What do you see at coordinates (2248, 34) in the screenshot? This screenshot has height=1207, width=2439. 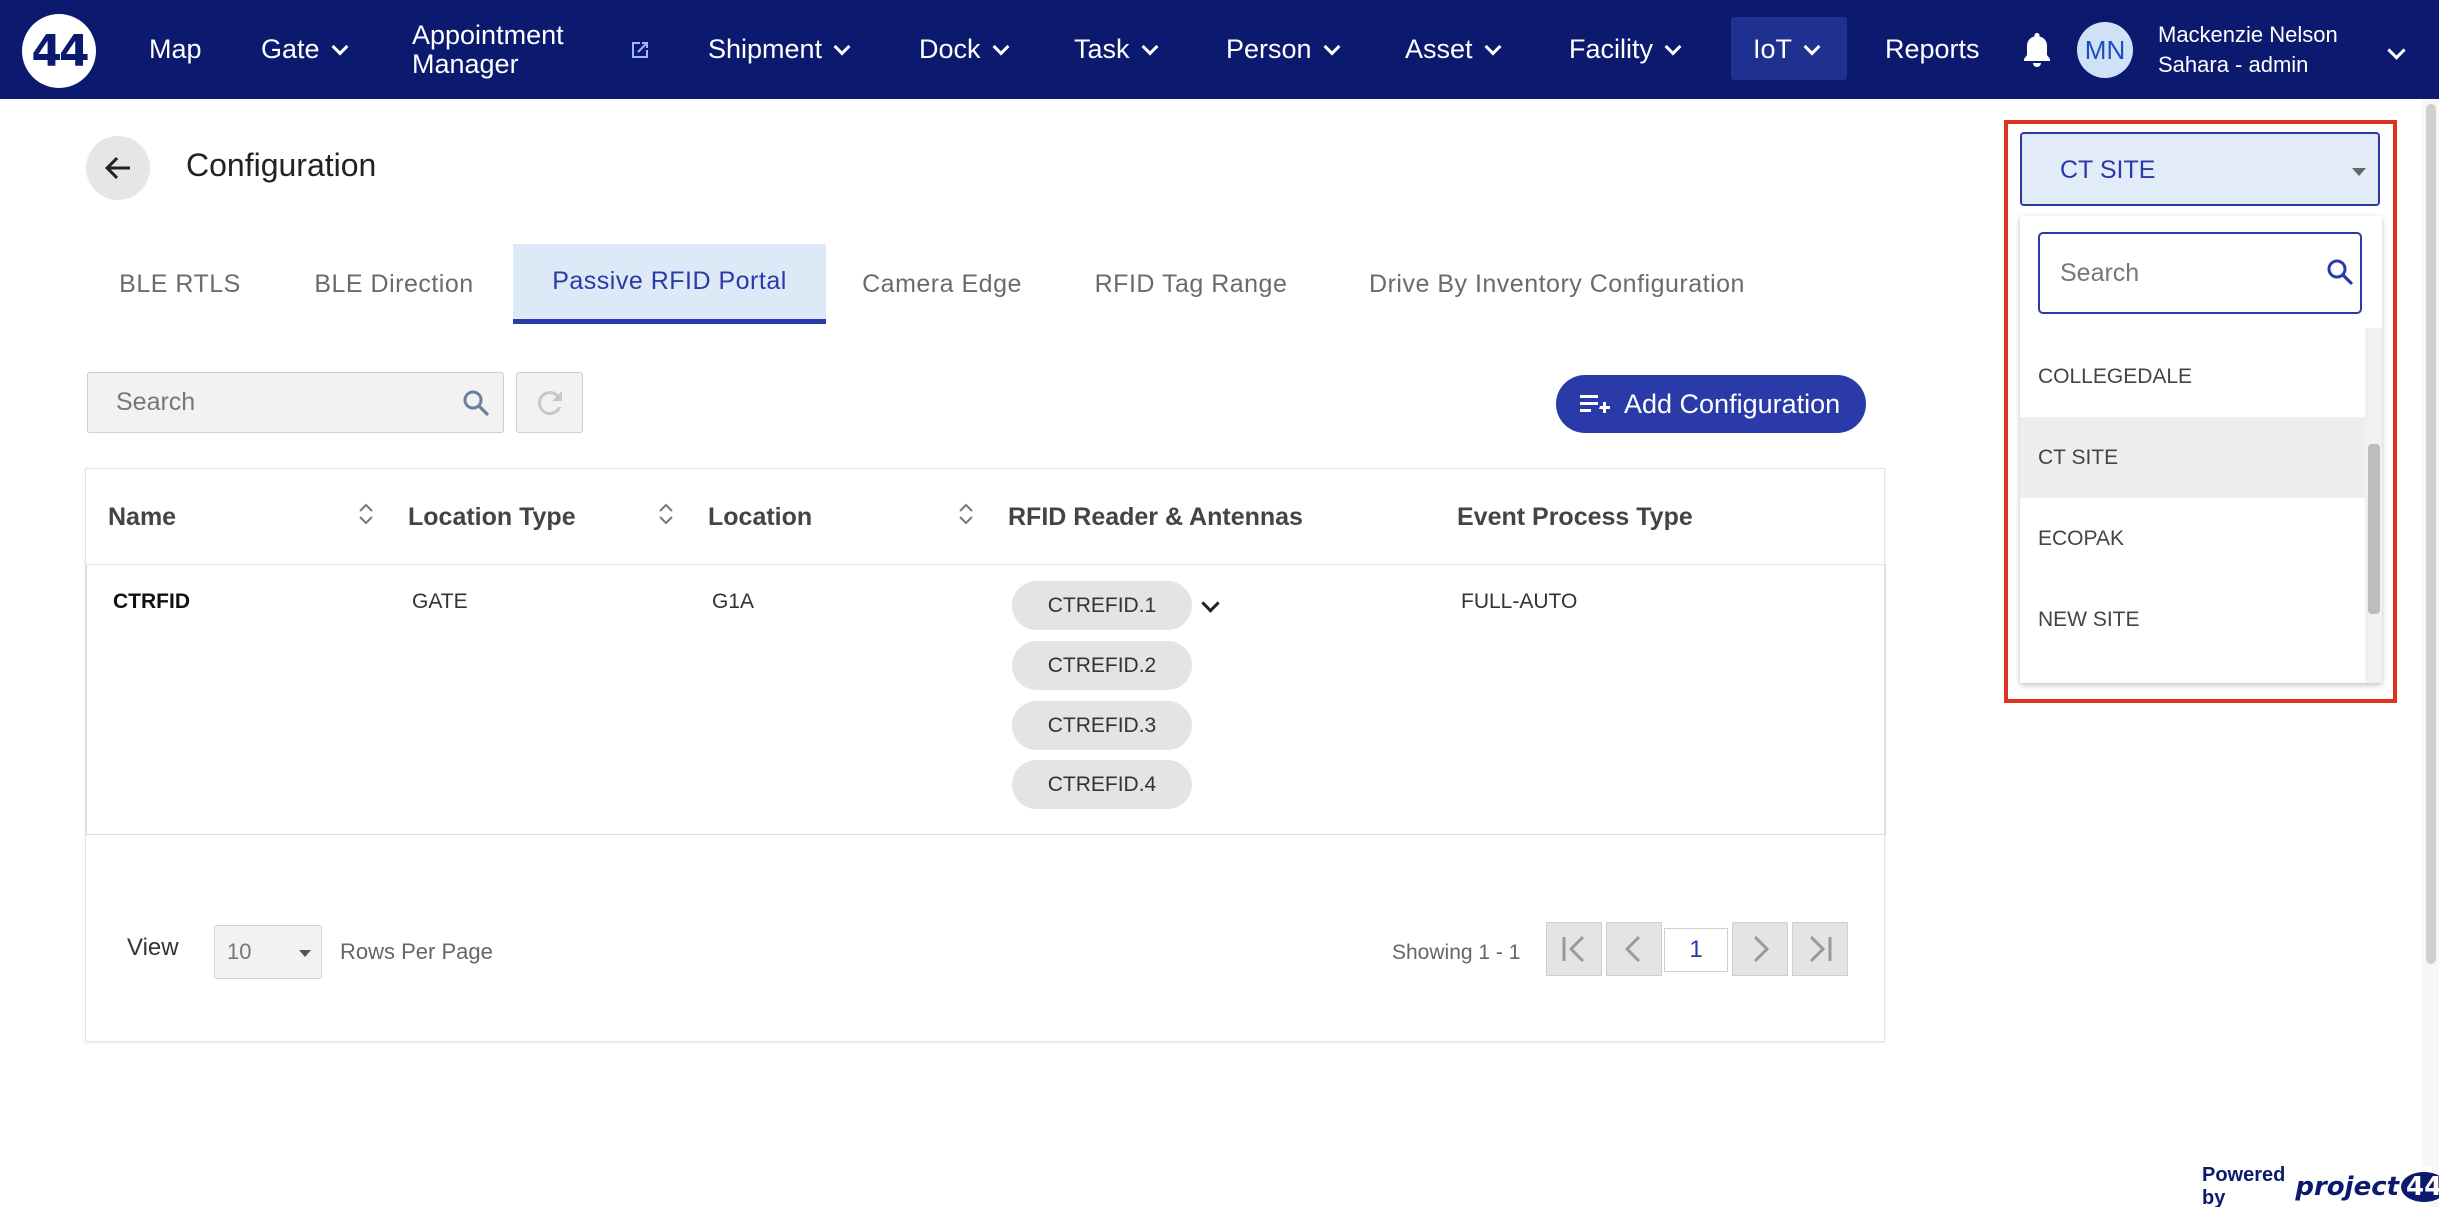 I see `user-name: Mackenzie Nelson` at bounding box center [2248, 34].